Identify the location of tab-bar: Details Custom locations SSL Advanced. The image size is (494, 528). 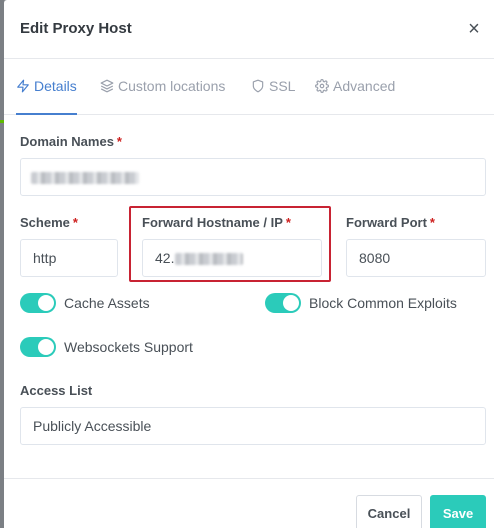
(249, 87).